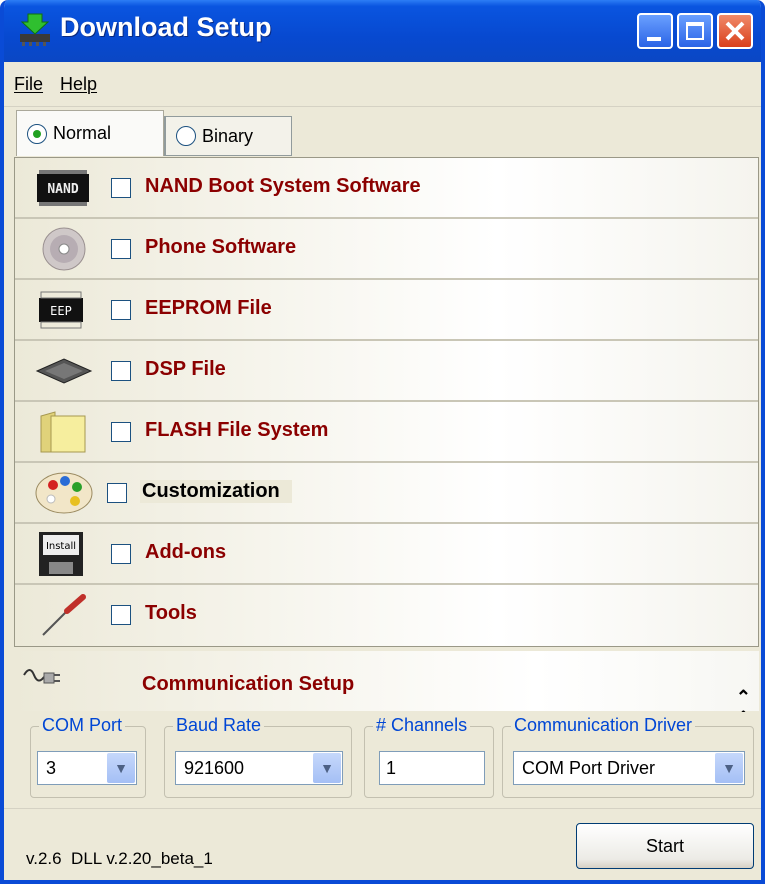 The height and width of the screenshot is (884, 765). I want to click on menu-file: File, so click(28, 84).